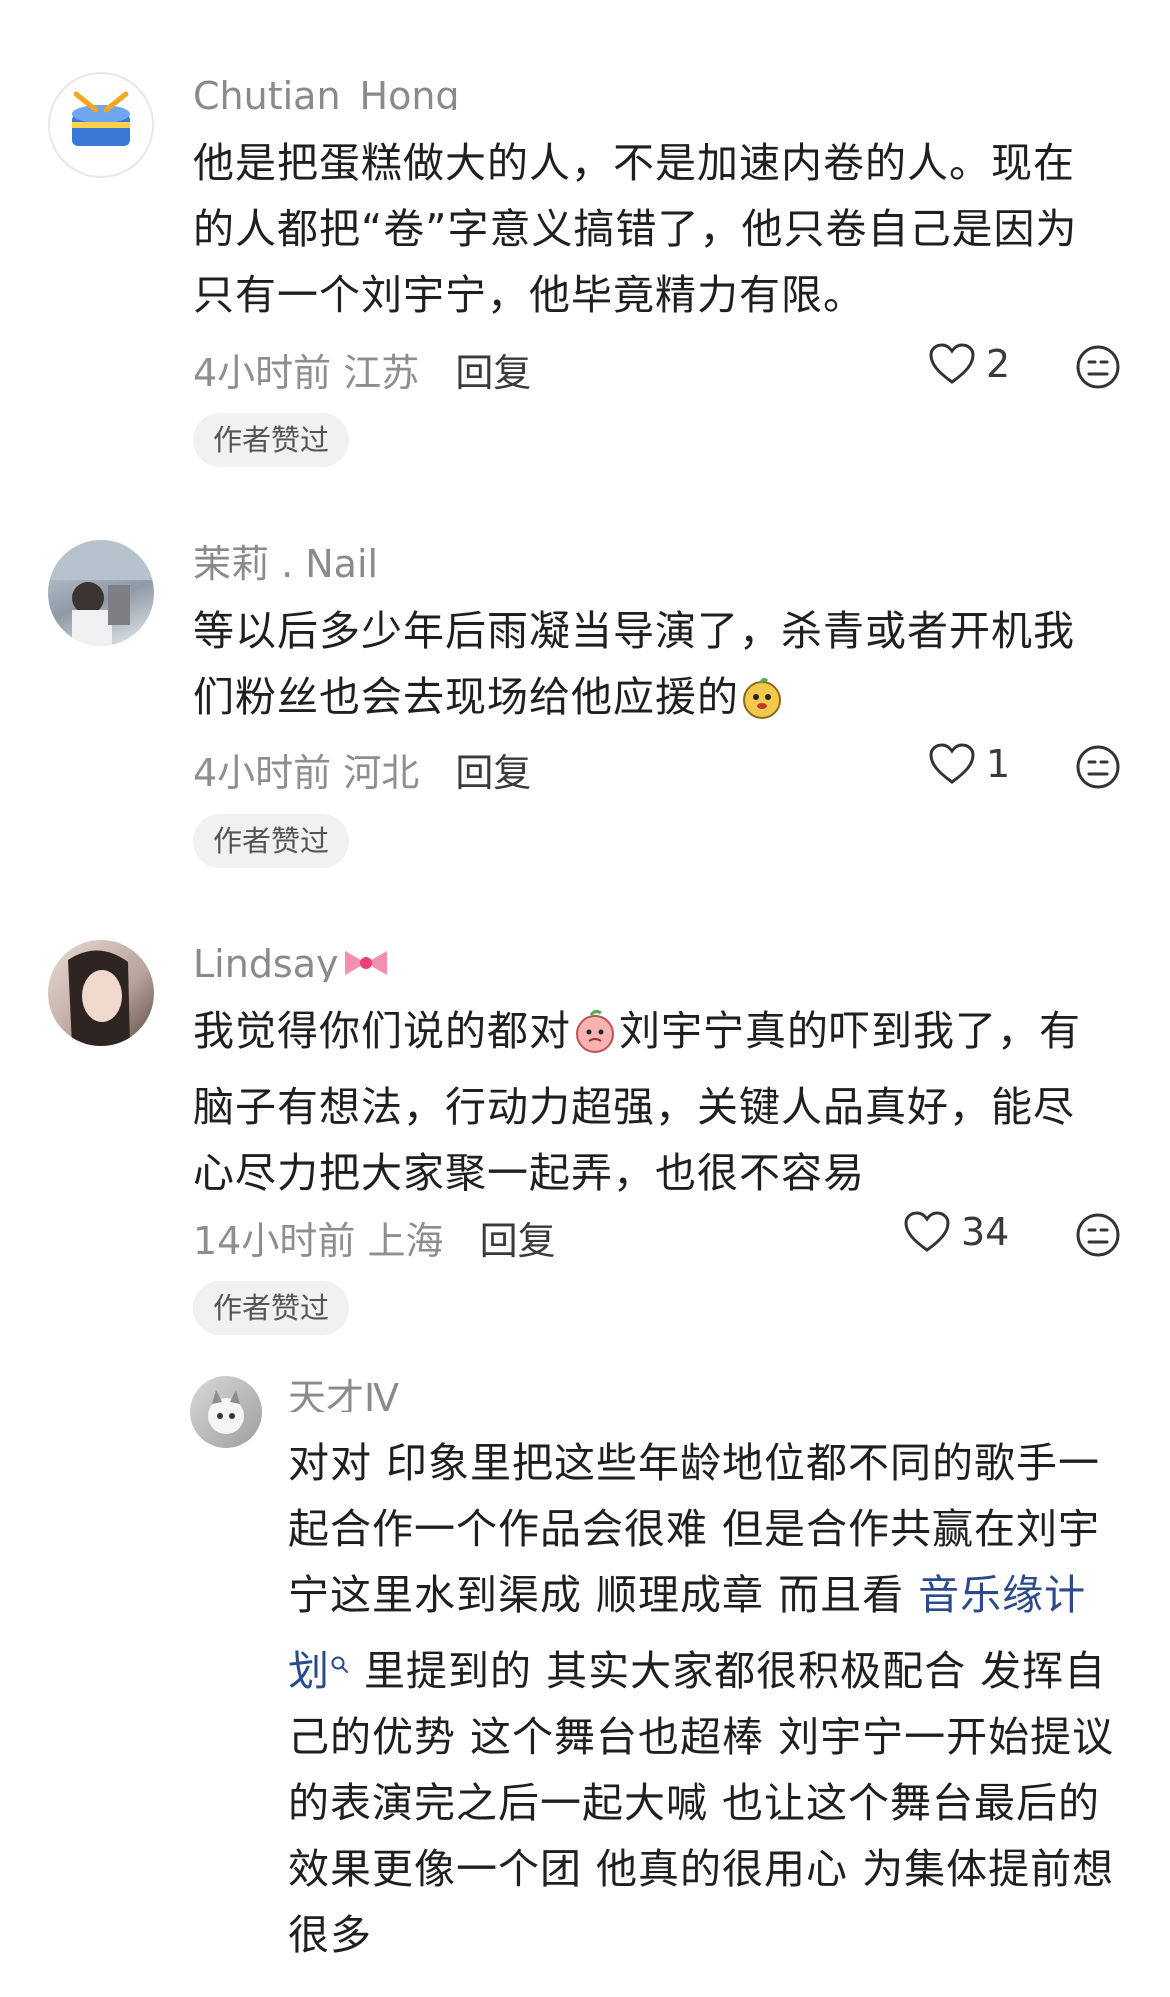 The width and height of the screenshot is (1170, 1997). I want to click on drum-icon, so click(101, 125).